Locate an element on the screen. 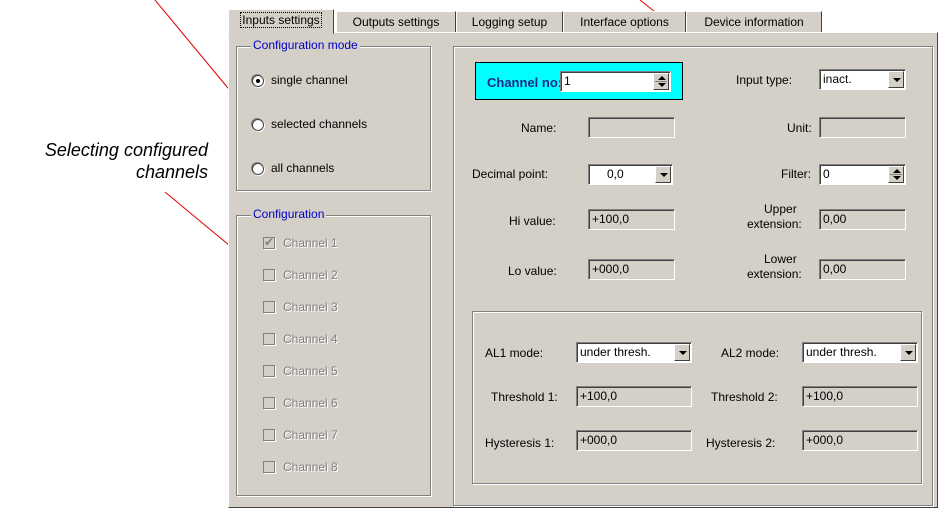 This screenshot has width=944, height=513. tab-device-information: Device information is located at coordinates (754, 22).